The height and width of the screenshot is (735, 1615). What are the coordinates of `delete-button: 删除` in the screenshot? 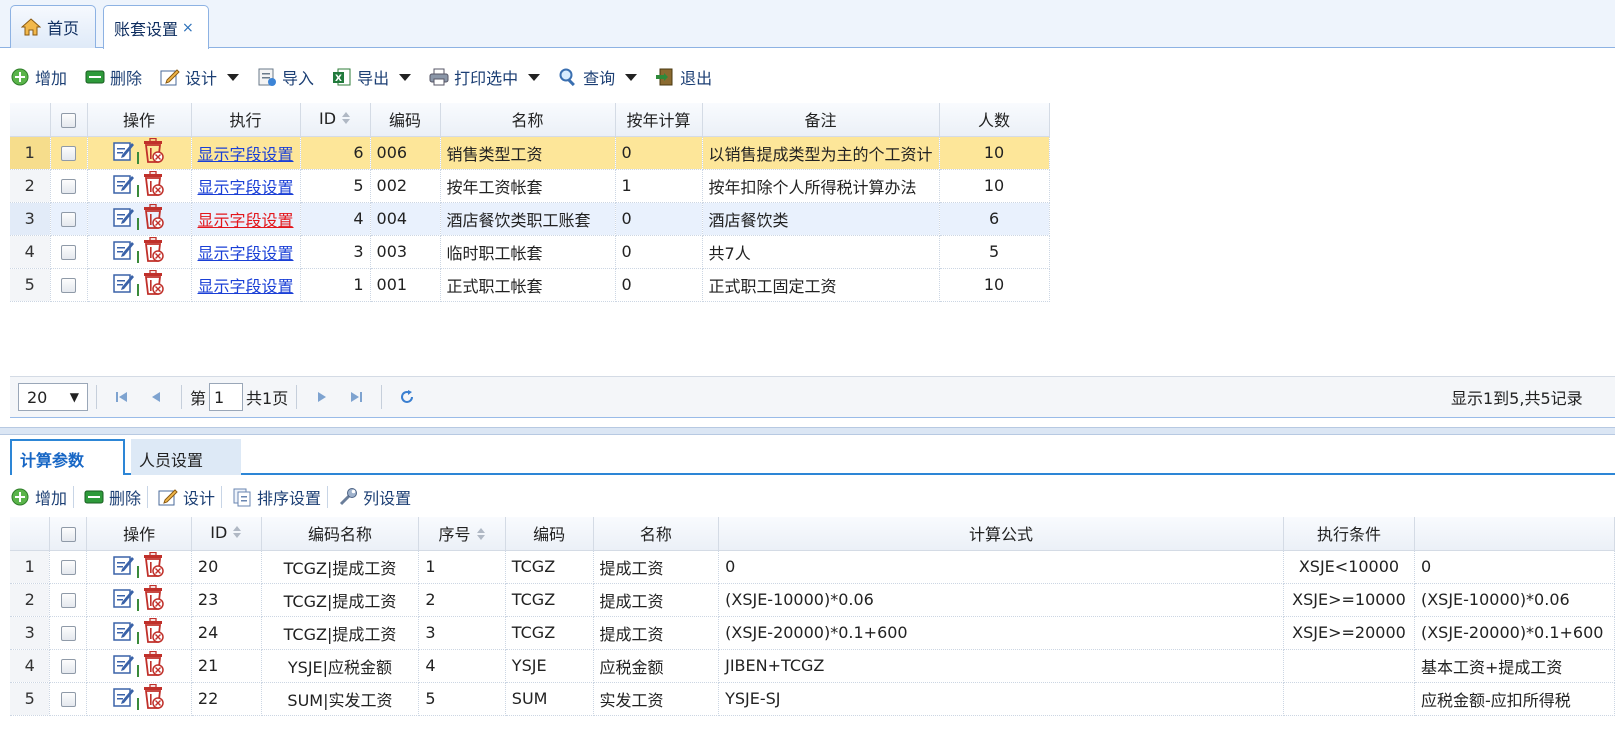 It's located at (113, 77).